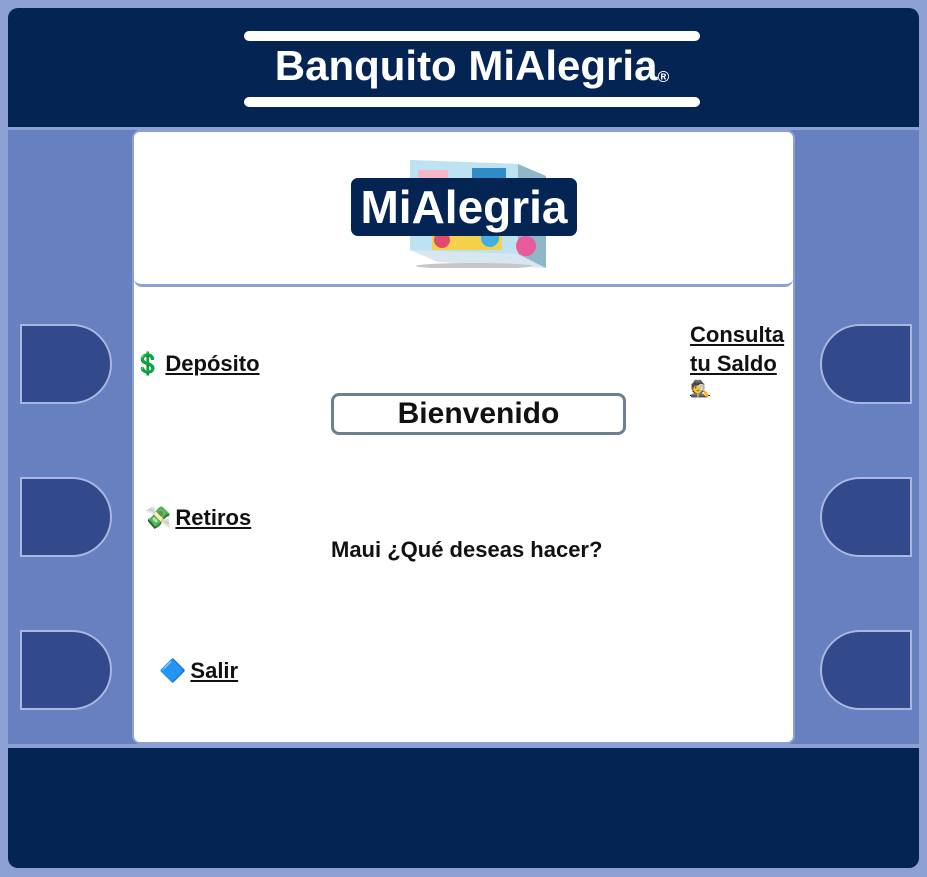  Describe the element at coordinates (467, 549) in the screenshot. I see `welcome-question: Maui ¿Qué deseas hacer?` at that location.